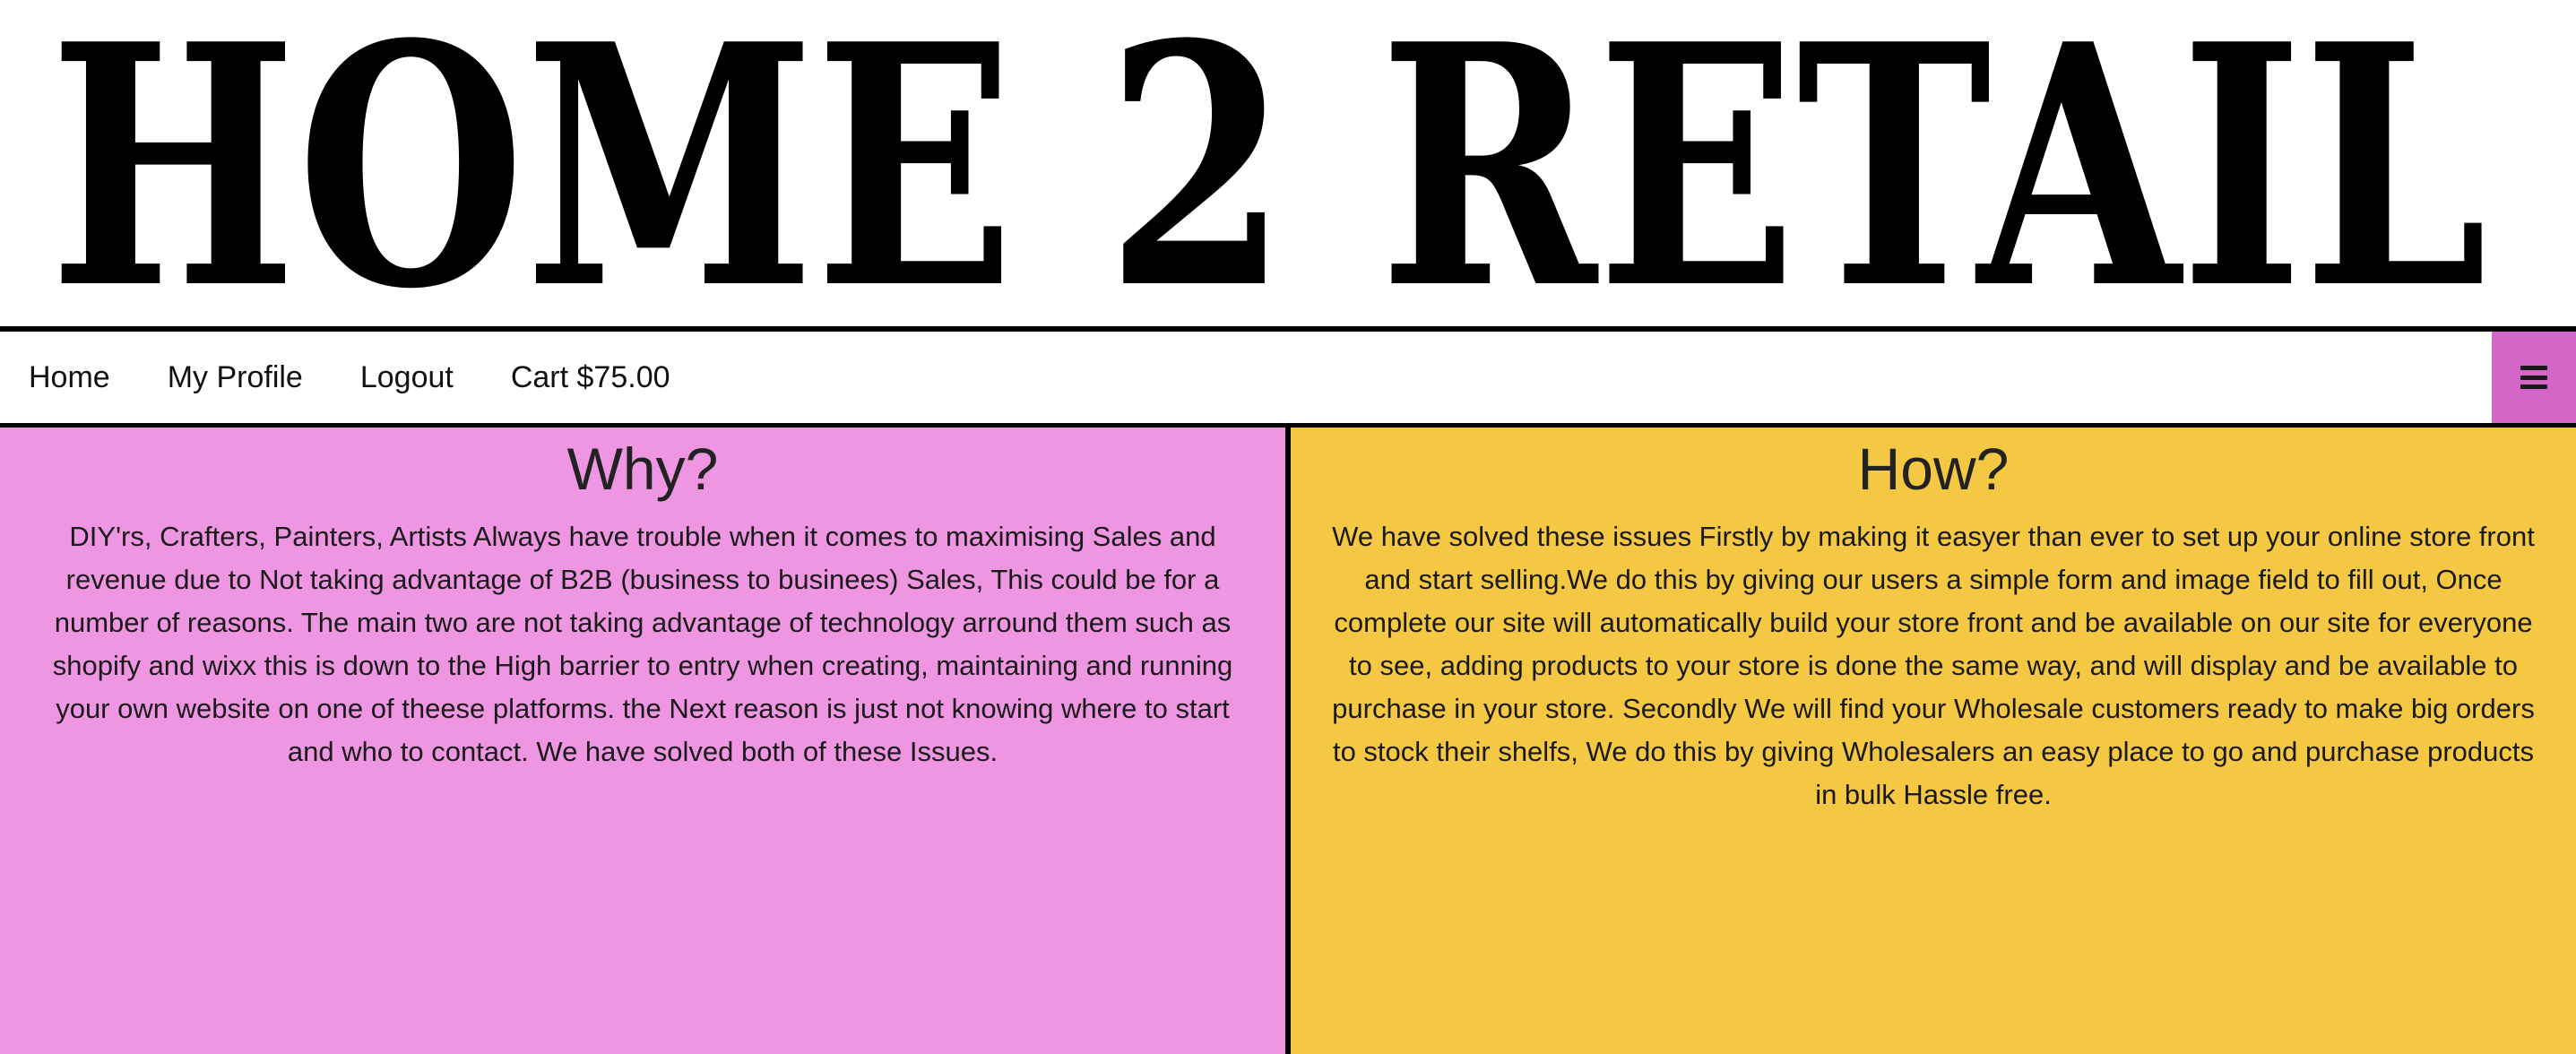  Describe the element at coordinates (235, 377) in the screenshot. I see `nav-link-my-profile: My Profile` at that location.